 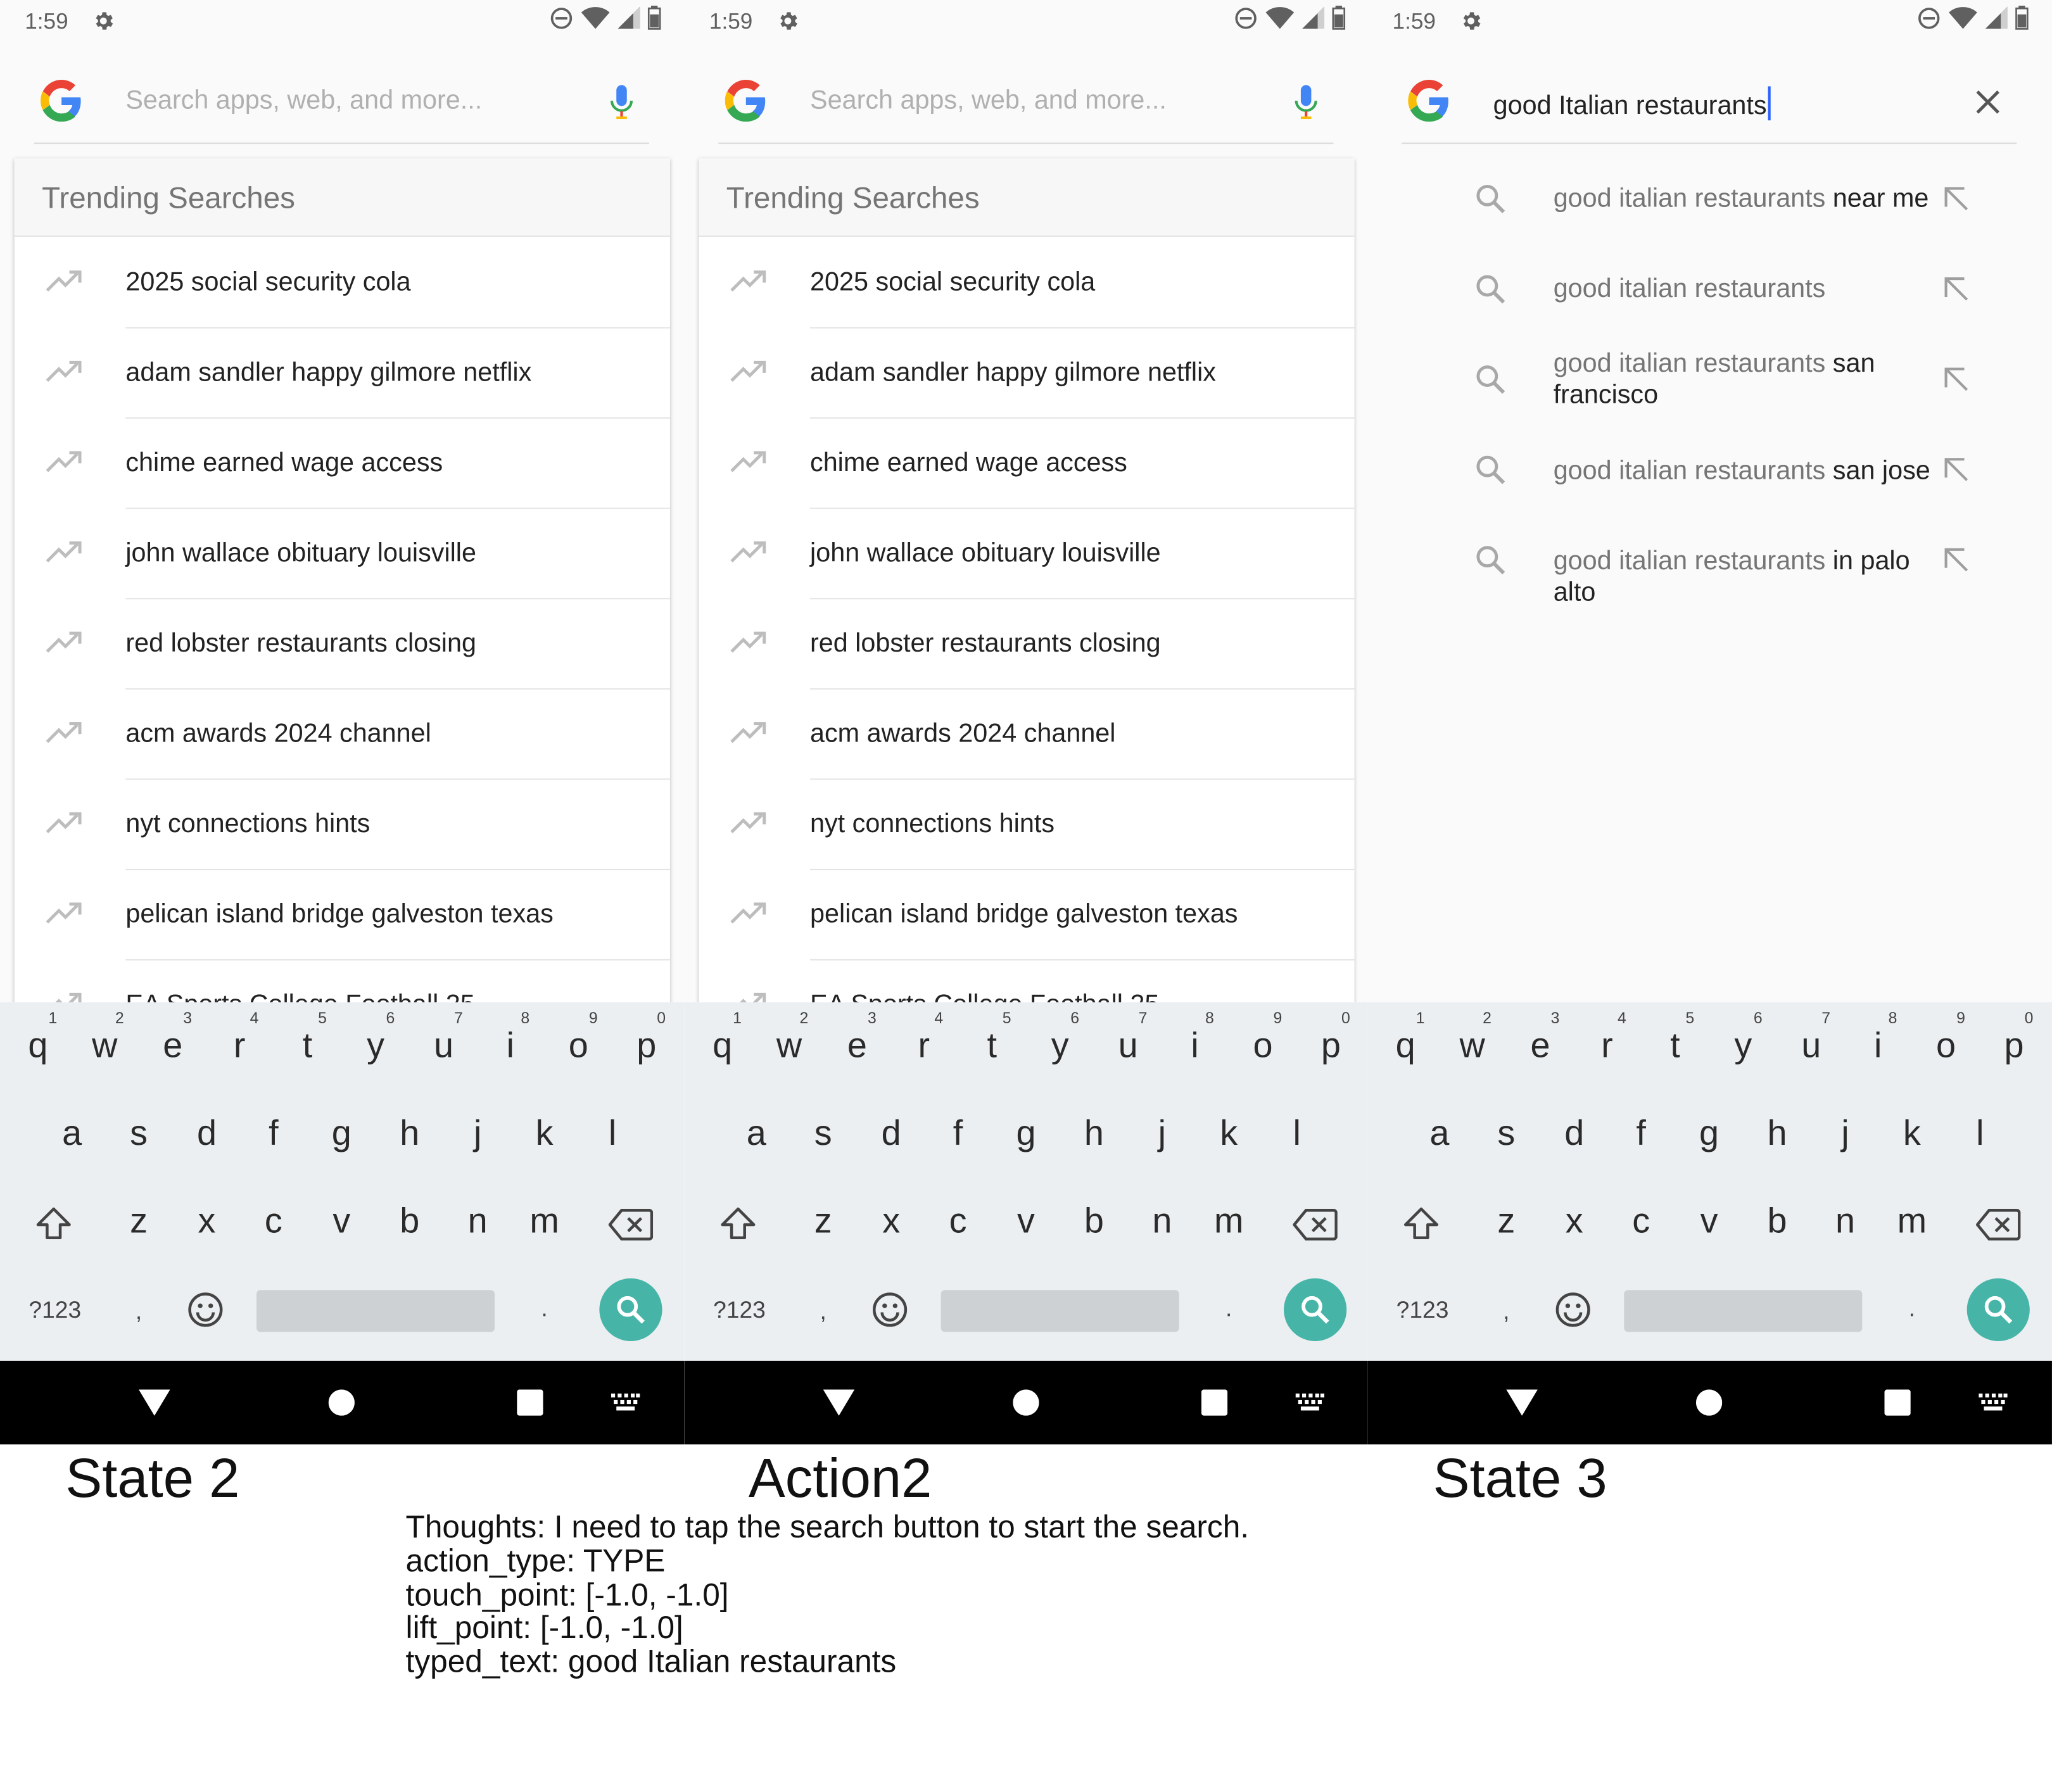 What do you see at coordinates (1094, 1133) in the screenshot?
I see `key: h` at bounding box center [1094, 1133].